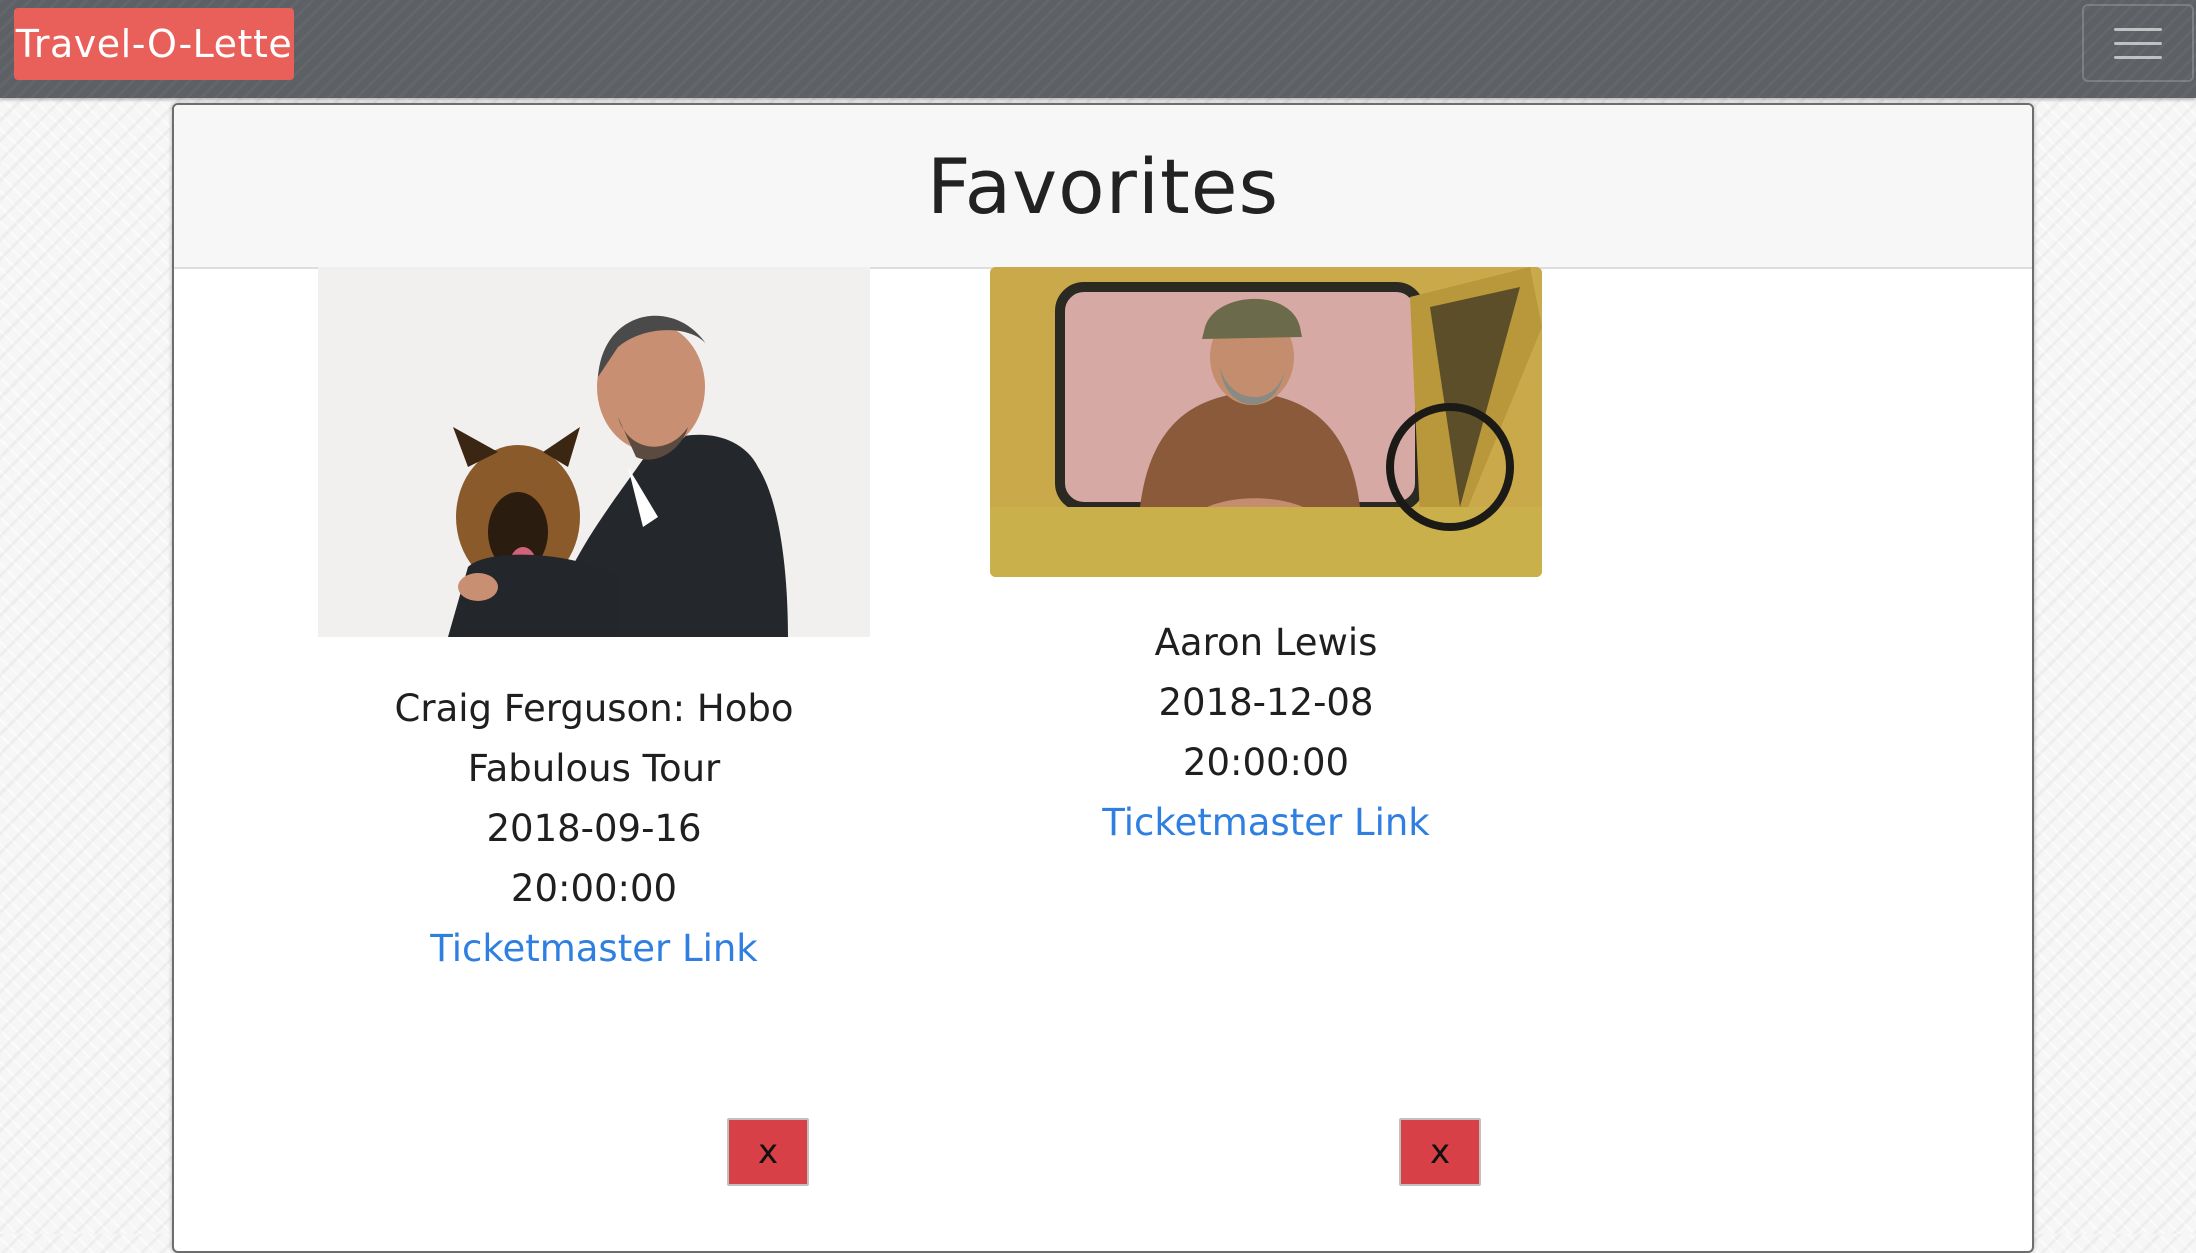 The image size is (2196, 1253). Describe the element at coordinates (1098, 49) in the screenshot. I see `navbar: Travel-O-Lette` at that location.